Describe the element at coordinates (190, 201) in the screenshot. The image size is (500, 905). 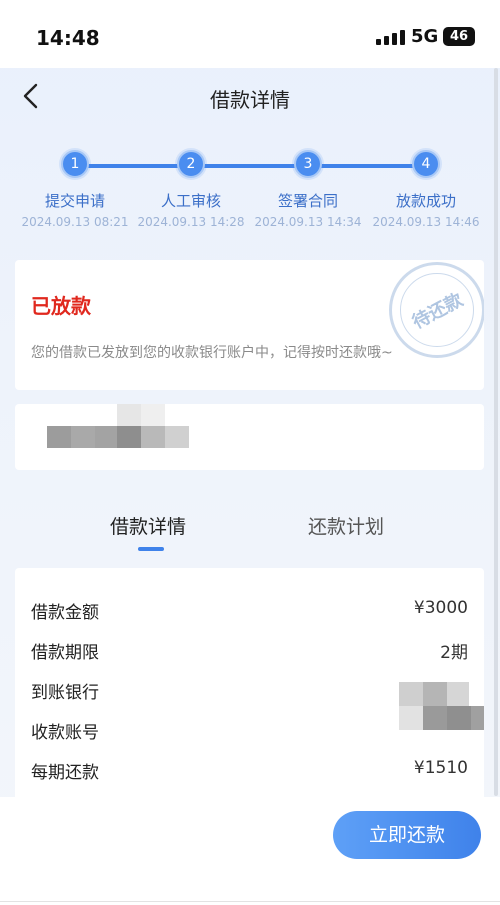
I see `step-label: 人工审核` at that location.